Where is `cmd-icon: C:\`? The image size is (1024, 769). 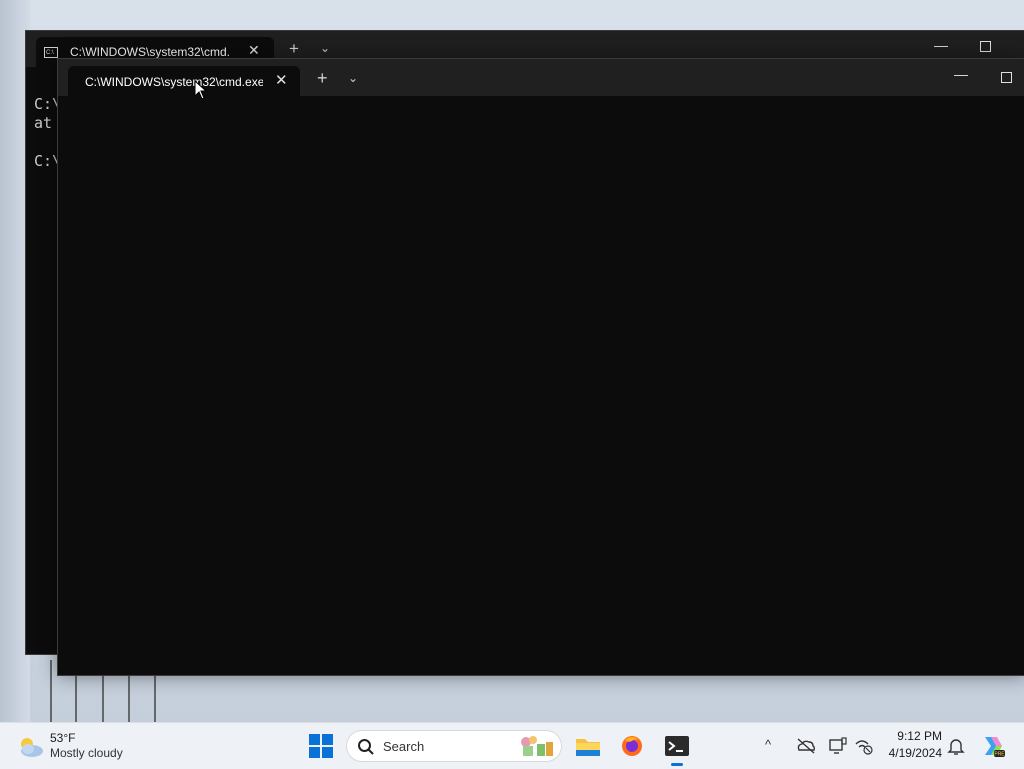
cmd-icon: C:\ is located at coordinates (51, 52).